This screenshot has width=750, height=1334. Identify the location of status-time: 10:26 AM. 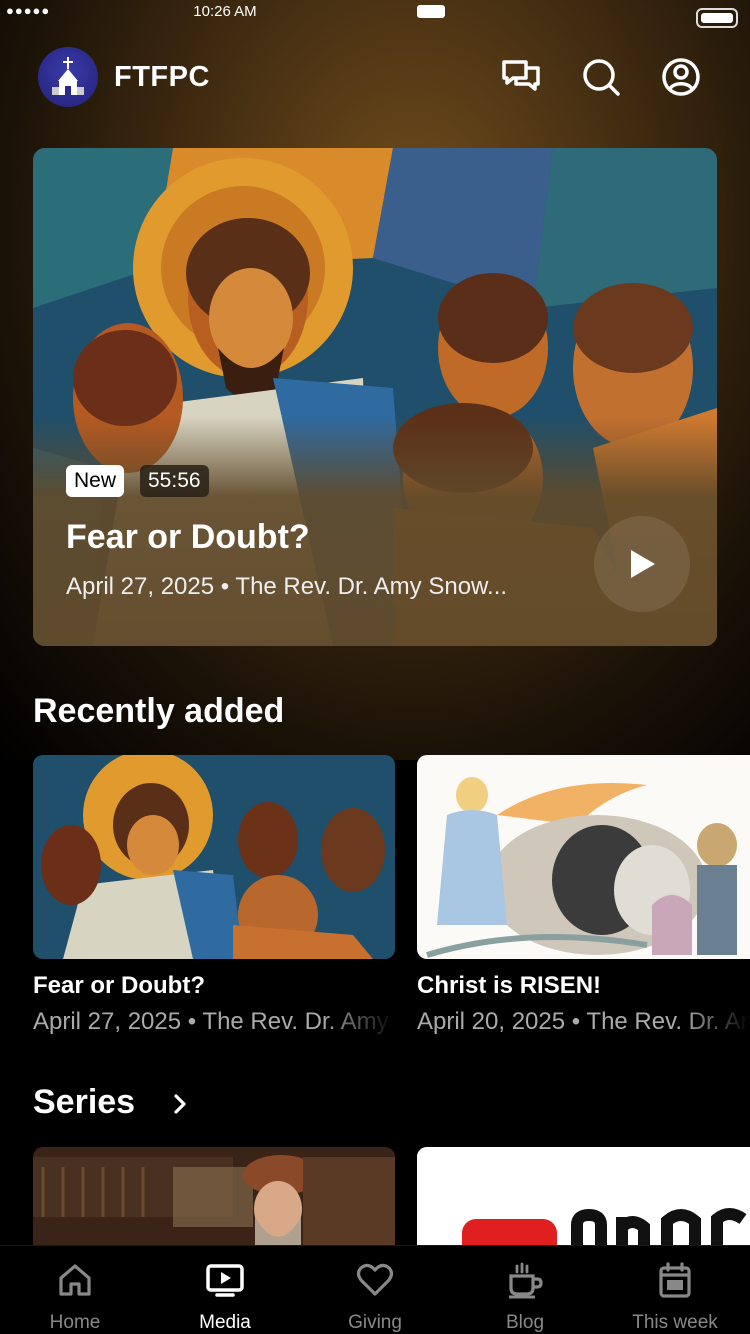
(225, 11).